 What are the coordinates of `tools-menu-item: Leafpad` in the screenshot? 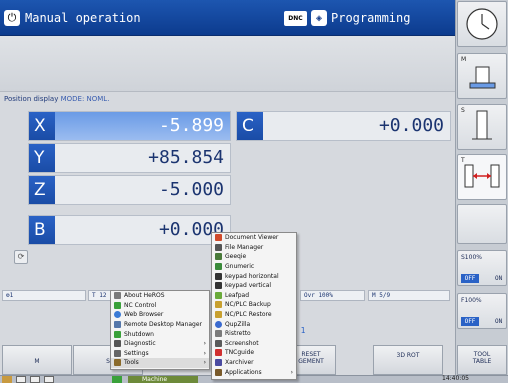 It's located at (254, 296).